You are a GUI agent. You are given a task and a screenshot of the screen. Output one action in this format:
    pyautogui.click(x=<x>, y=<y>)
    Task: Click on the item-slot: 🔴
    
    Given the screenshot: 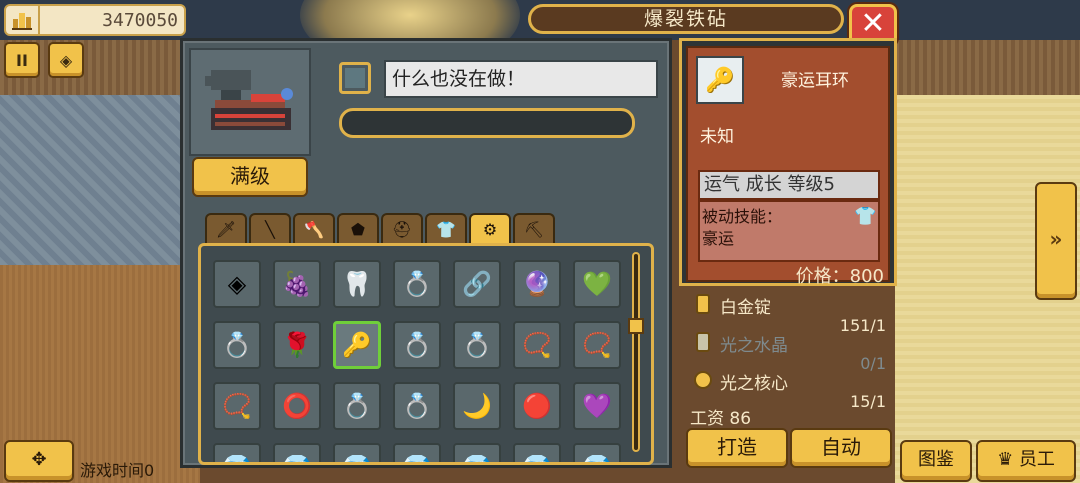 What is the action you would take?
    pyautogui.click(x=537, y=406)
    